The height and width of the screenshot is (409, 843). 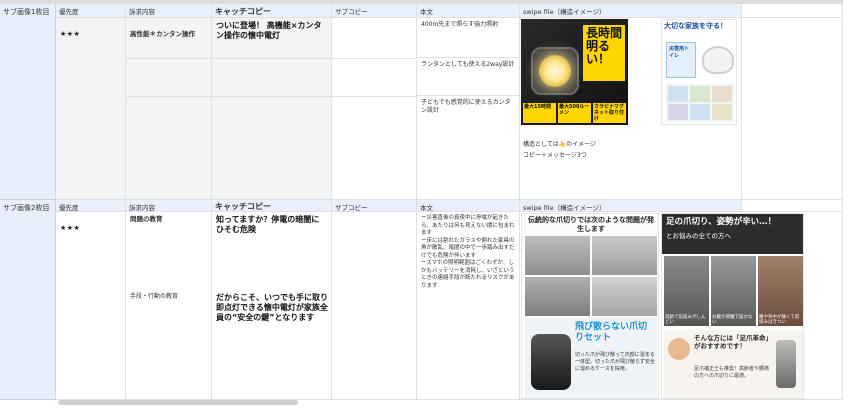 I want to click on catch-cell: ついに登場！ 高機能×カンタン操作の懐中電灯, so click(x=272, y=109).